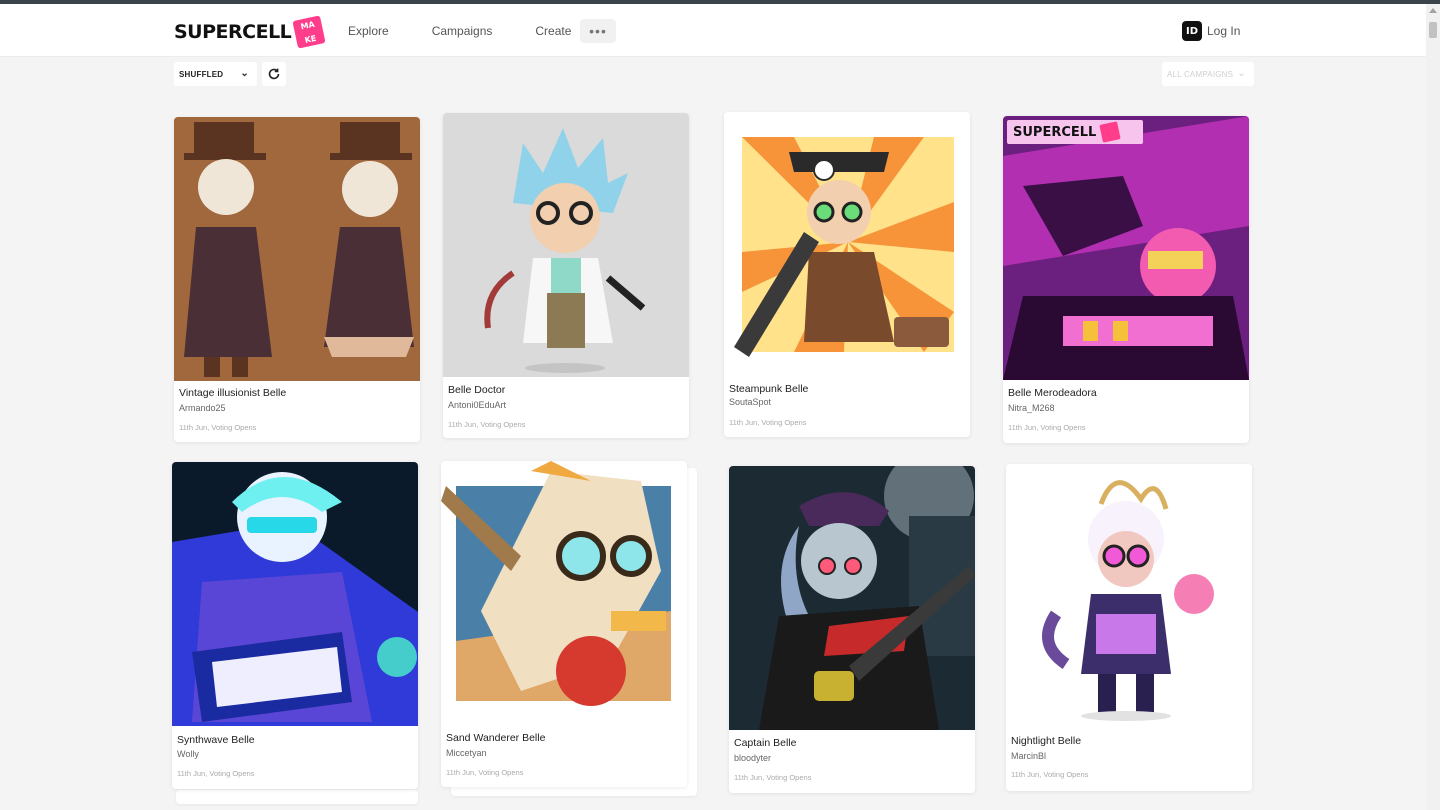 This screenshot has height=810, width=1440. I want to click on nav-create: Create, so click(553, 31).